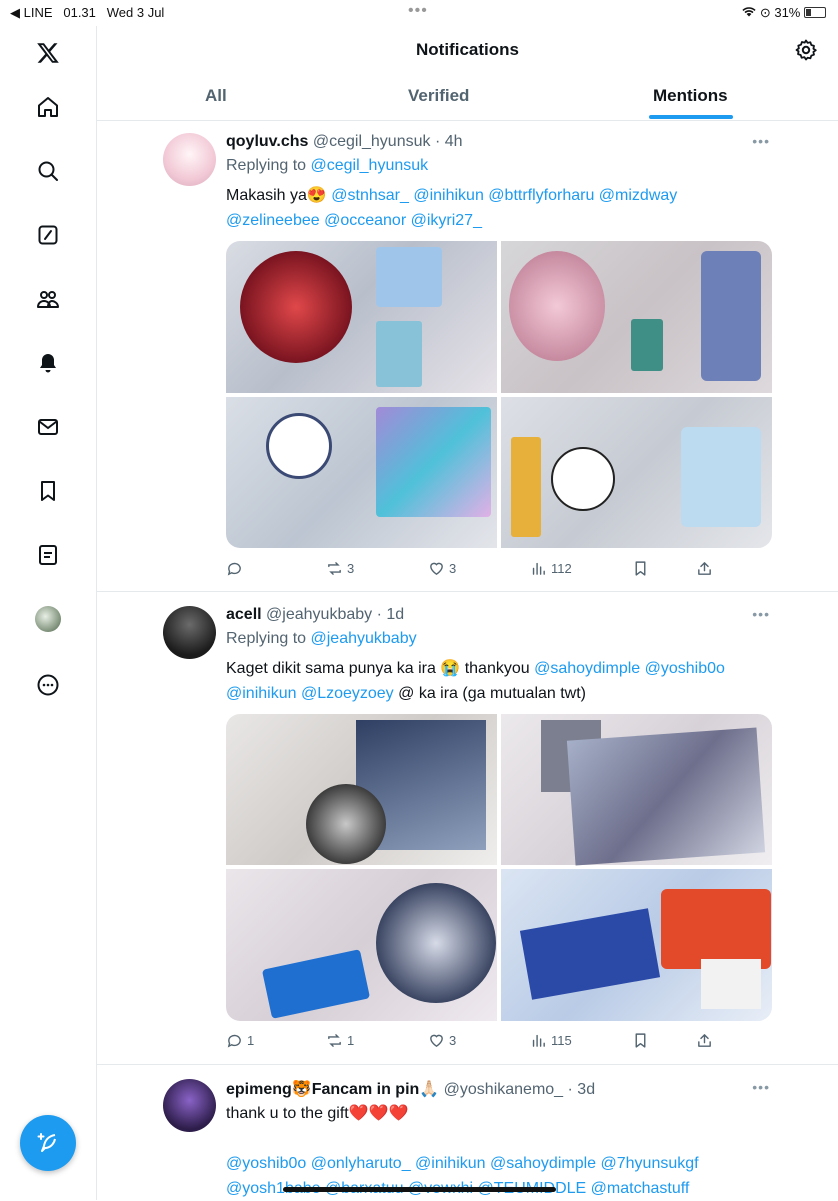 The image size is (838, 1201). I want to click on battery-icon, so click(815, 12).